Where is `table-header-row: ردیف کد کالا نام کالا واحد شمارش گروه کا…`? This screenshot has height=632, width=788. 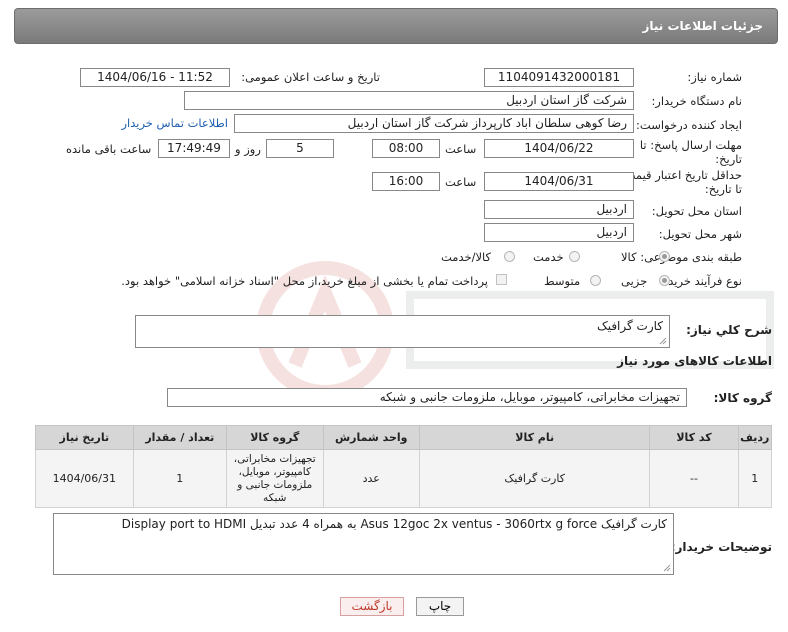 table-header-row: ردیف کد کالا نام کالا واحد شمارش گروه کا… is located at coordinates (404, 437).